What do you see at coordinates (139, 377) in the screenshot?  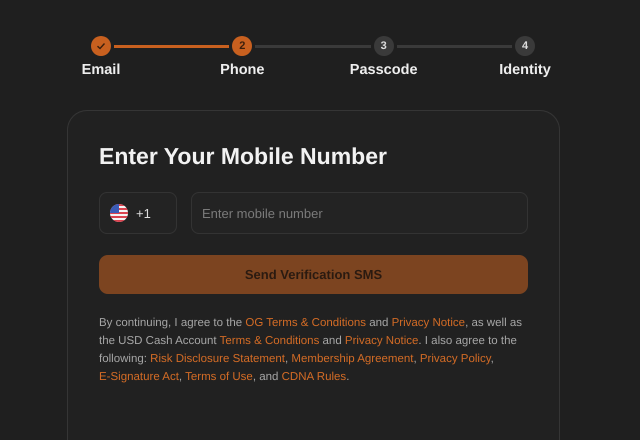 I see `terms-link: E-Signature Act` at bounding box center [139, 377].